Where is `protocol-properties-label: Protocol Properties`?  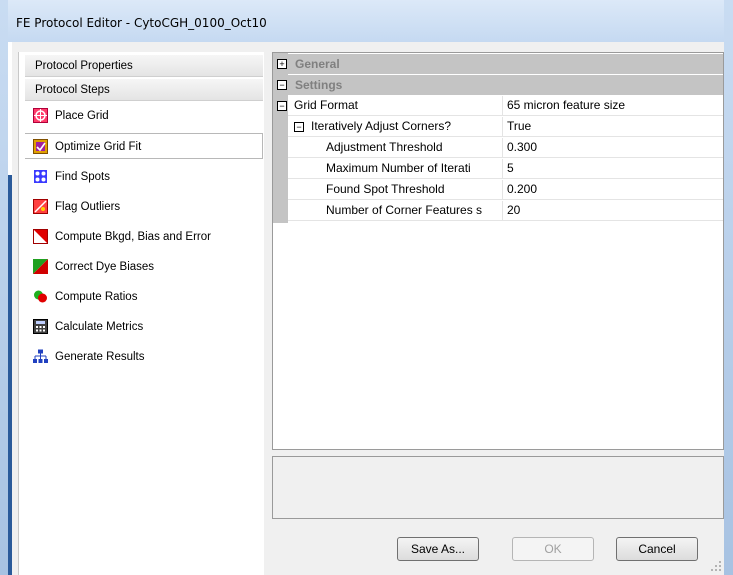 protocol-properties-label: Protocol Properties is located at coordinates (84, 66).